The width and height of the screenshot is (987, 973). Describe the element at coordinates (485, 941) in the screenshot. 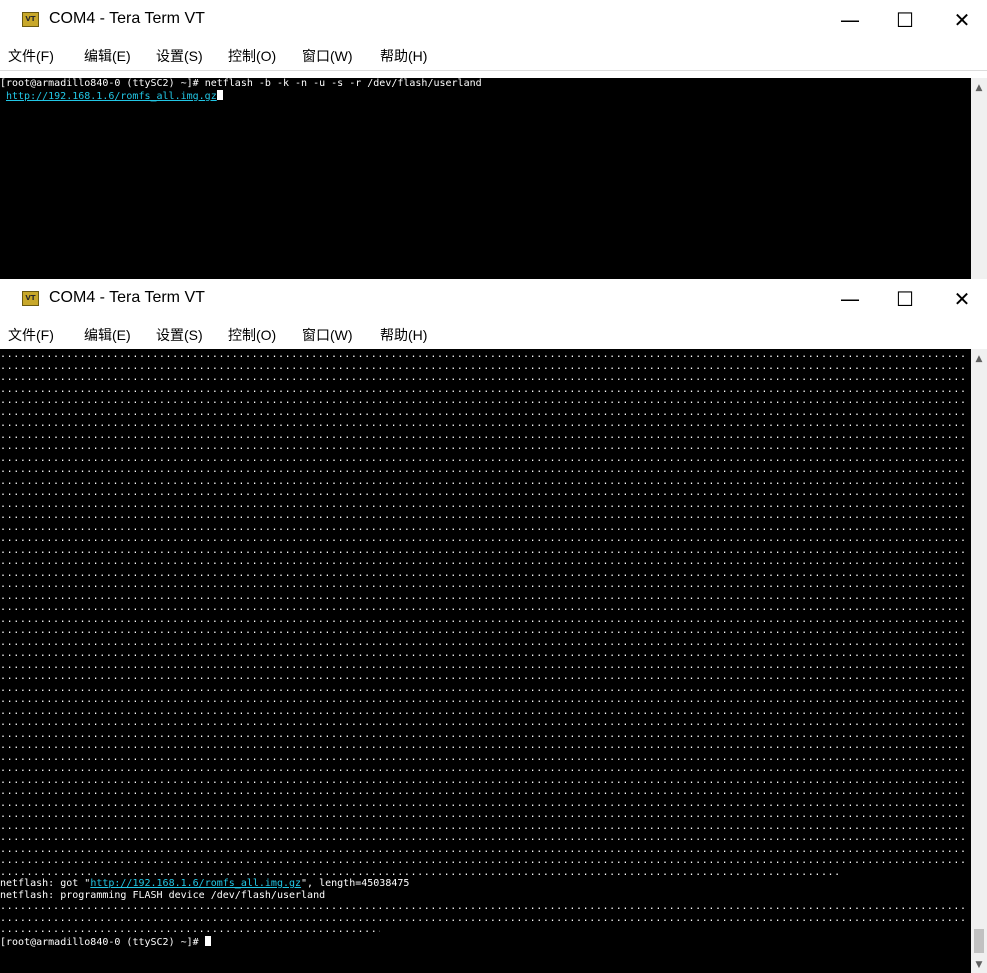

I see `final-prompt-line: [root@armadillo840-0 (ttySC2) ~]#` at that location.